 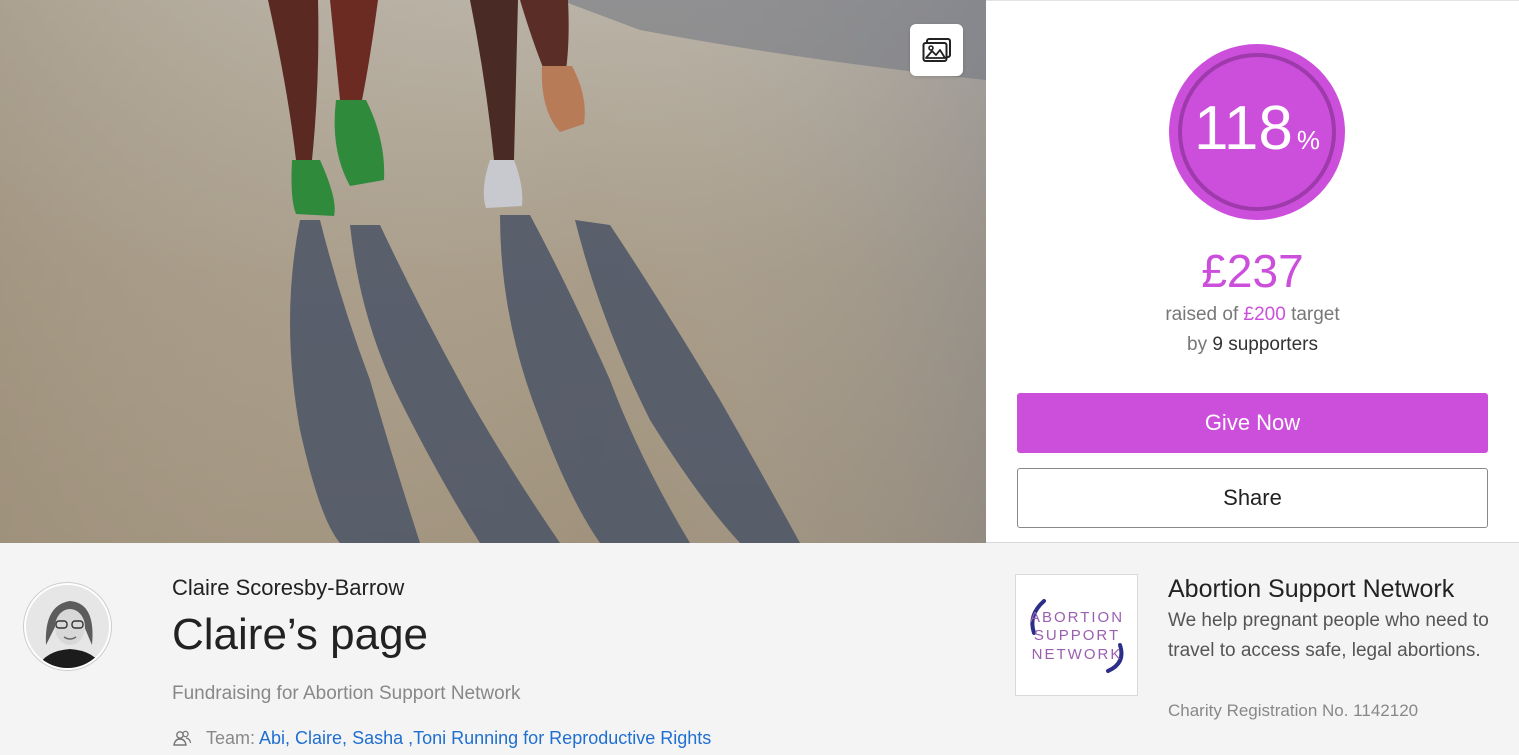 I want to click on team-label: Team:, so click(x=231, y=738).